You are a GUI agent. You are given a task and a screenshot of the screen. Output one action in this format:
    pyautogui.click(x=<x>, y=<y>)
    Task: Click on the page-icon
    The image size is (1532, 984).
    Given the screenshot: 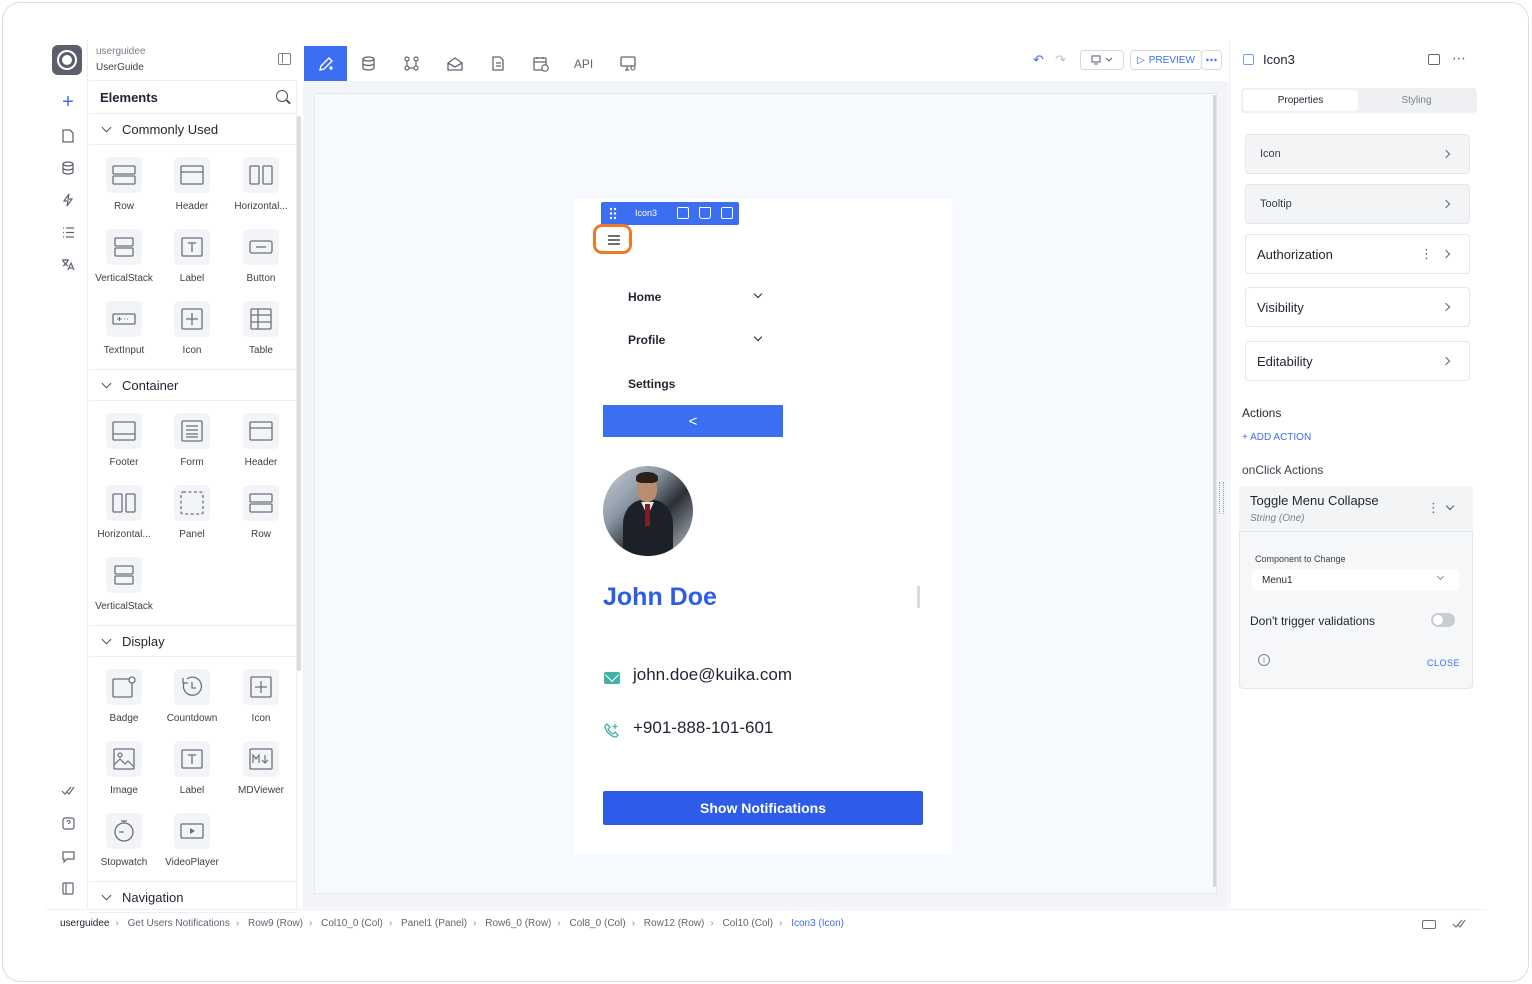 What is the action you would take?
    pyautogui.click(x=68, y=136)
    